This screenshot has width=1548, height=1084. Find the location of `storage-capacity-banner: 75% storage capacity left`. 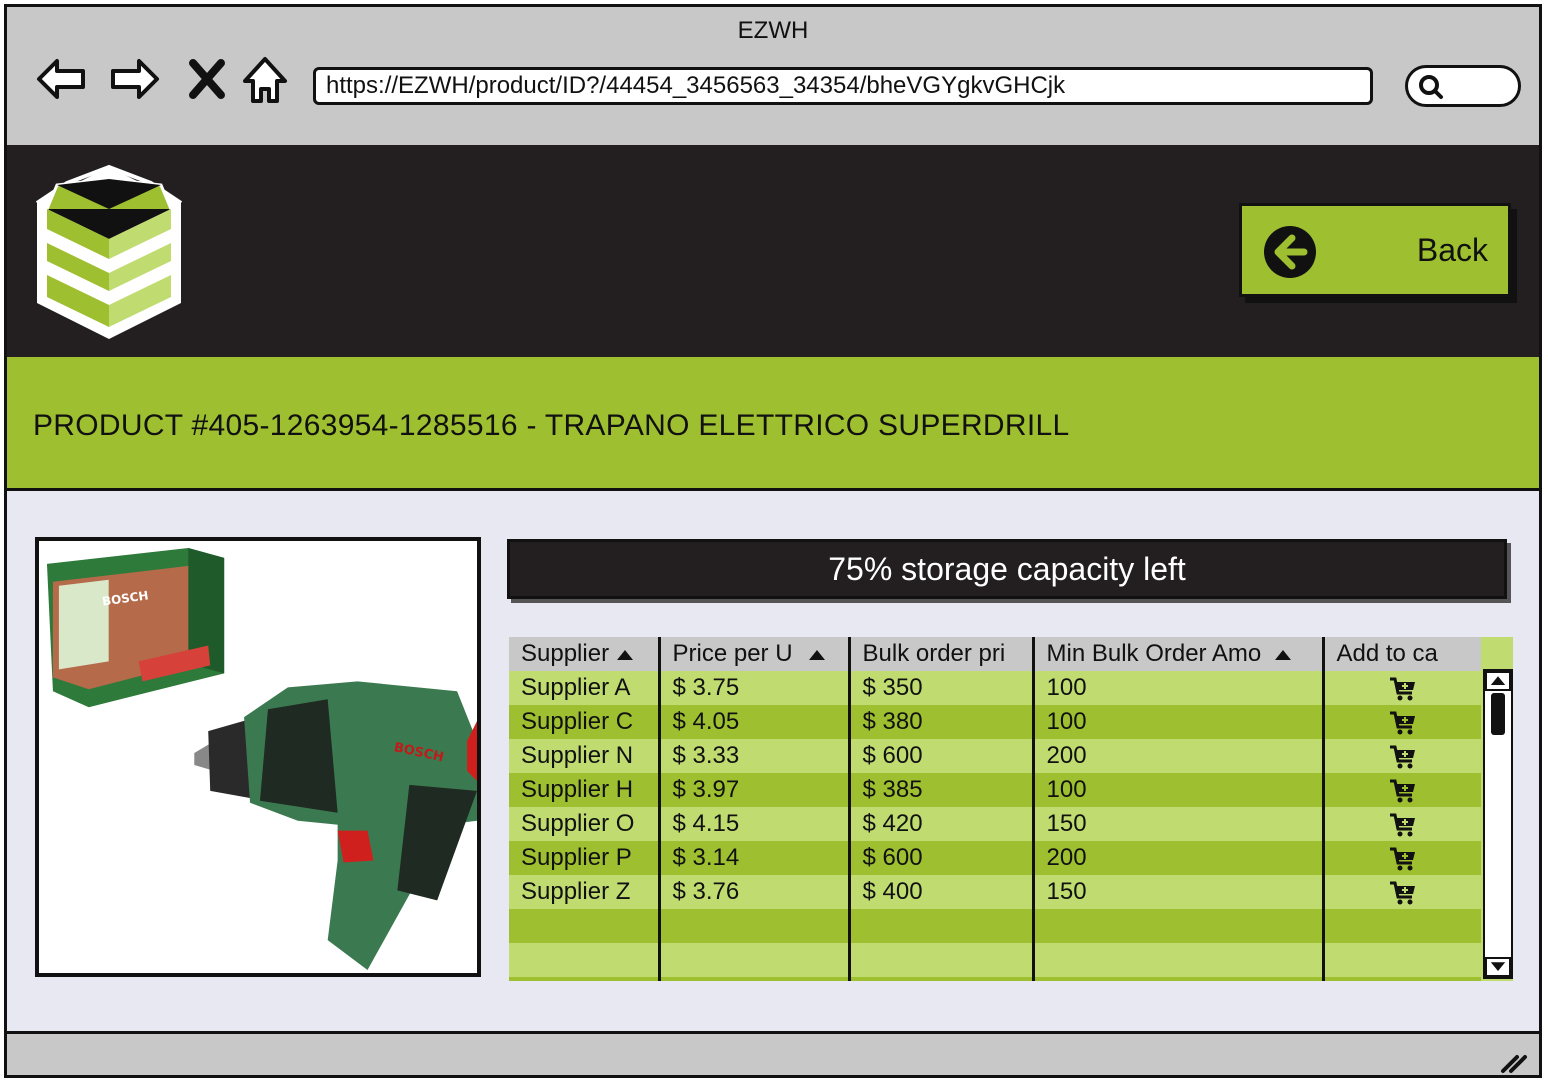

storage-capacity-banner: 75% storage capacity left is located at coordinates (1007, 569).